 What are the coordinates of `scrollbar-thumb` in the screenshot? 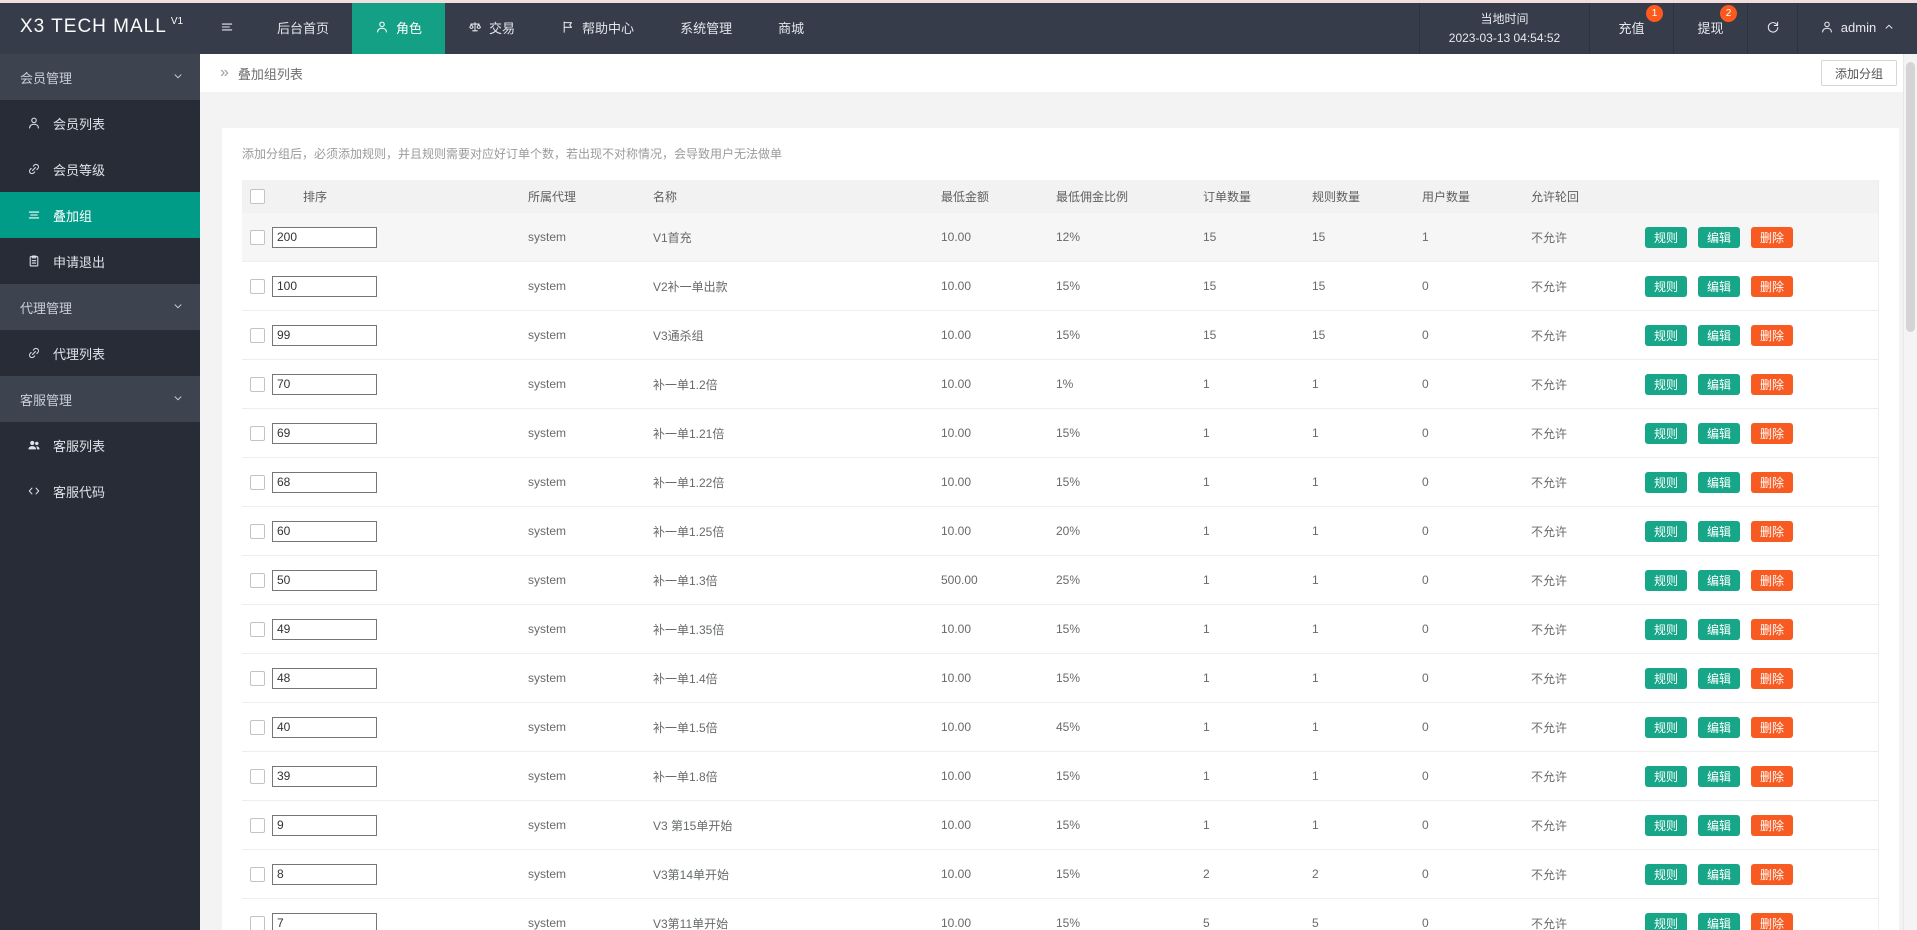 It's located at (1910, 197).